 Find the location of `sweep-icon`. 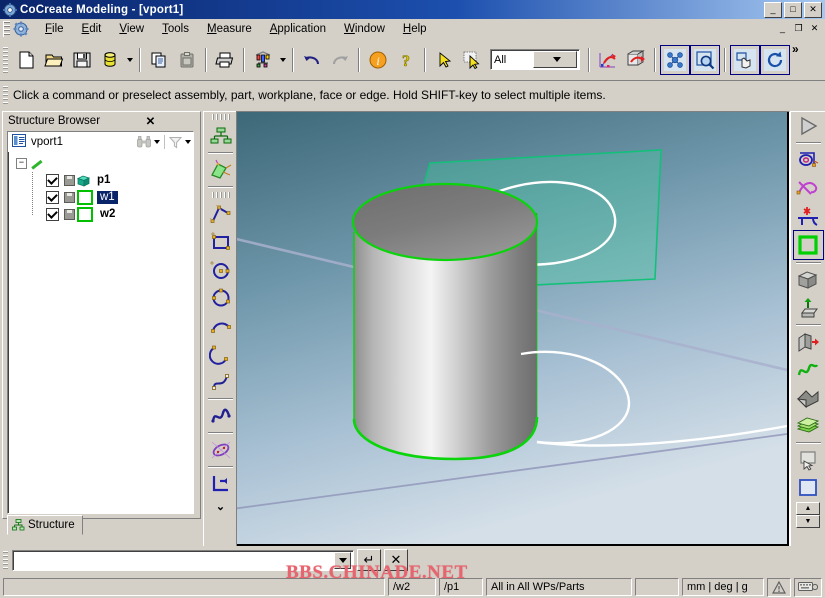

sweep-icon is located at coordinates (808, 188).